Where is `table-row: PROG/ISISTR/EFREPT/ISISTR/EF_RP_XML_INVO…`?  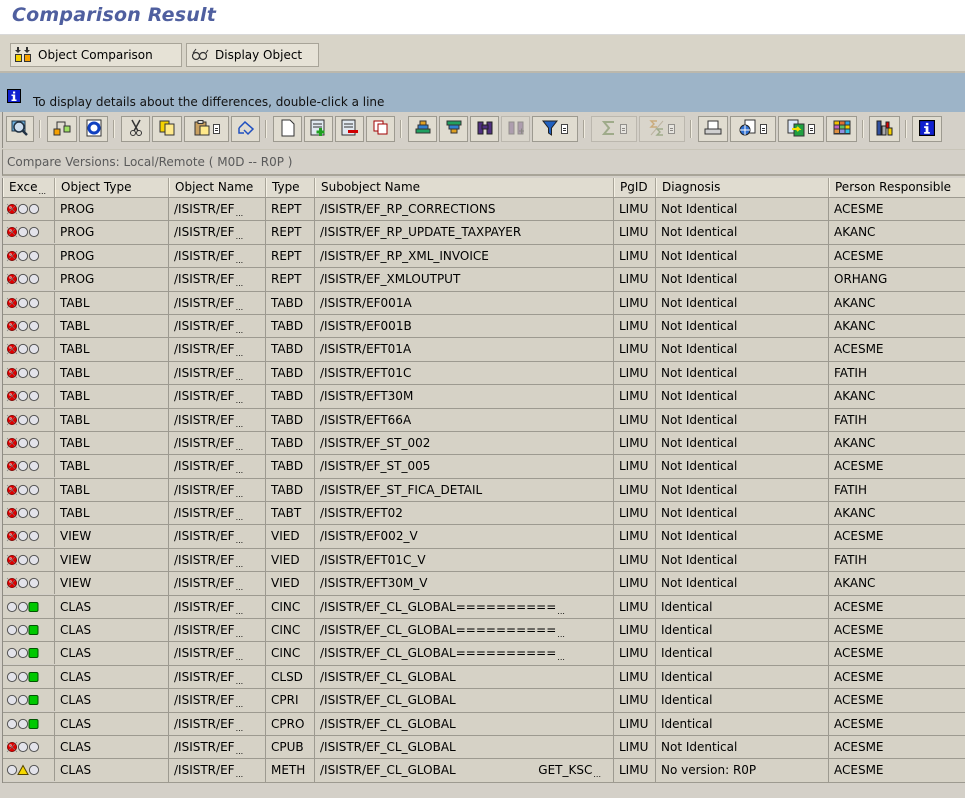 table-row: PROG/ISISTR/EFREPT/ISISTR/EF_RP_XML_INVO… is located at coordinates (484, 256).